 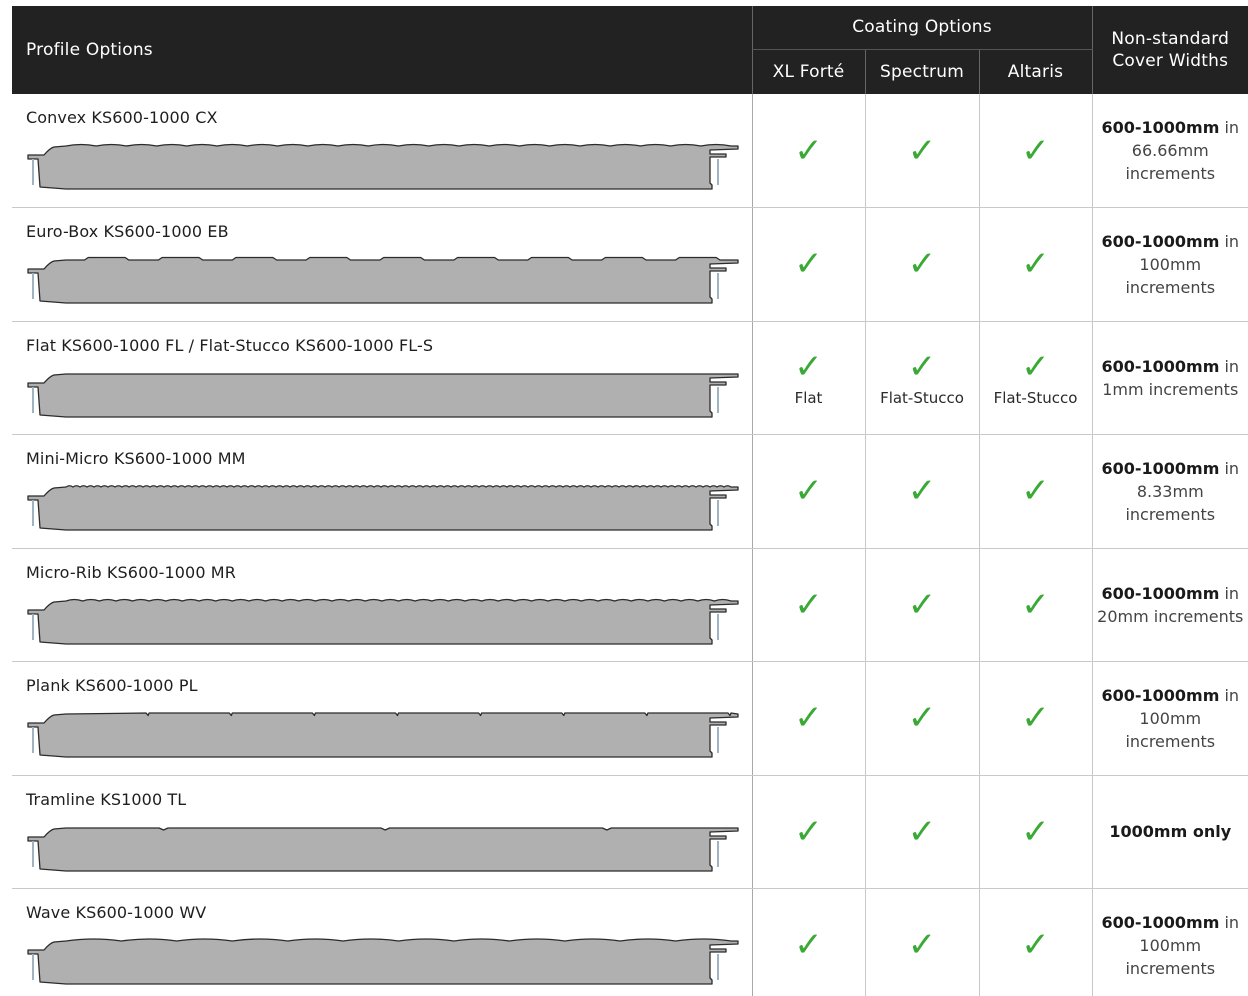 What do you see at coordinates (1170, 61) in the screenshot?
I see `nonstandard-header-line2: Cover Widths` at bounding box center [1170, 61].